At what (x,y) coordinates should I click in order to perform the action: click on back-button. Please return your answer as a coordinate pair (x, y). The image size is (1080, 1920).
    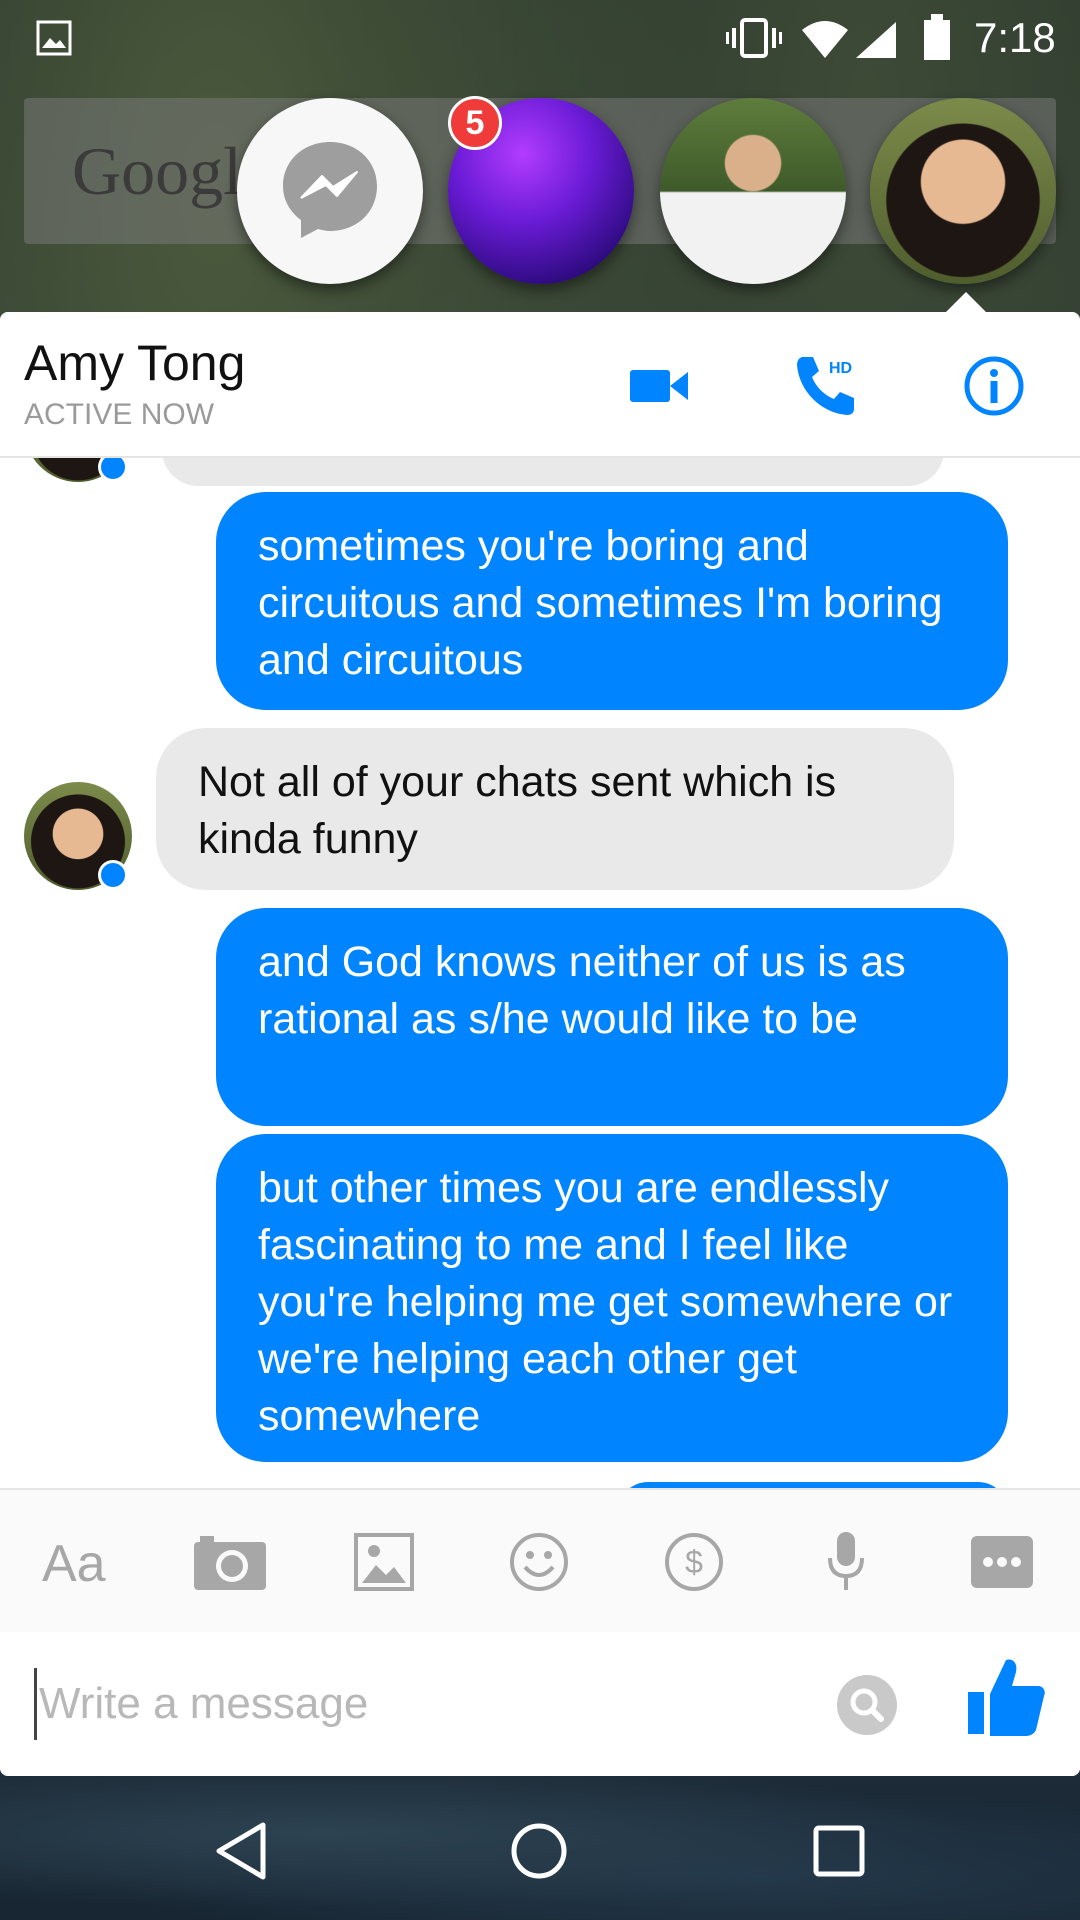
    Looking at the image, I should click on (241, 1853).